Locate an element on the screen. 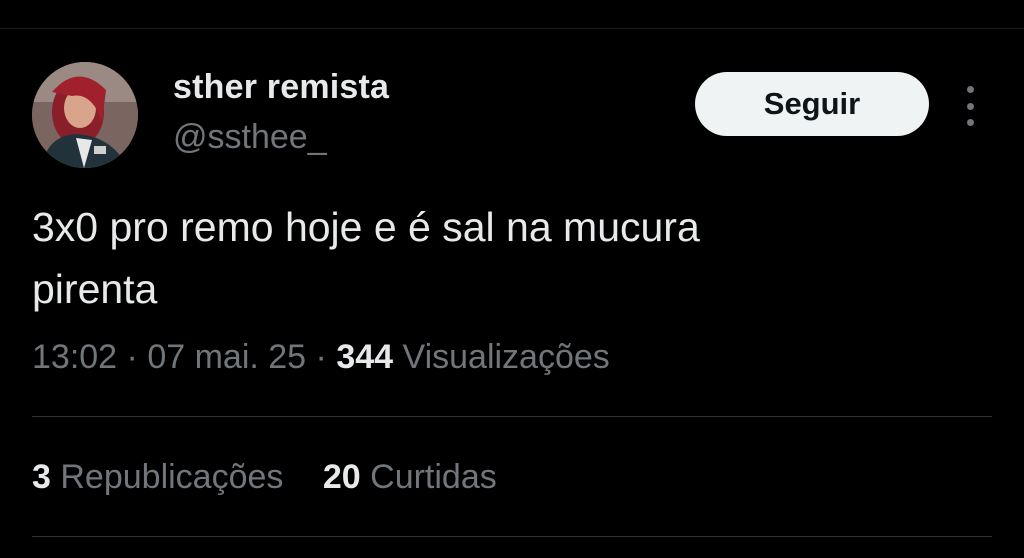 Image resolution: width=1024 pixels, height=558 pixels. tweet-date: 07 mai. 25 is located at coordinates (226, 357).